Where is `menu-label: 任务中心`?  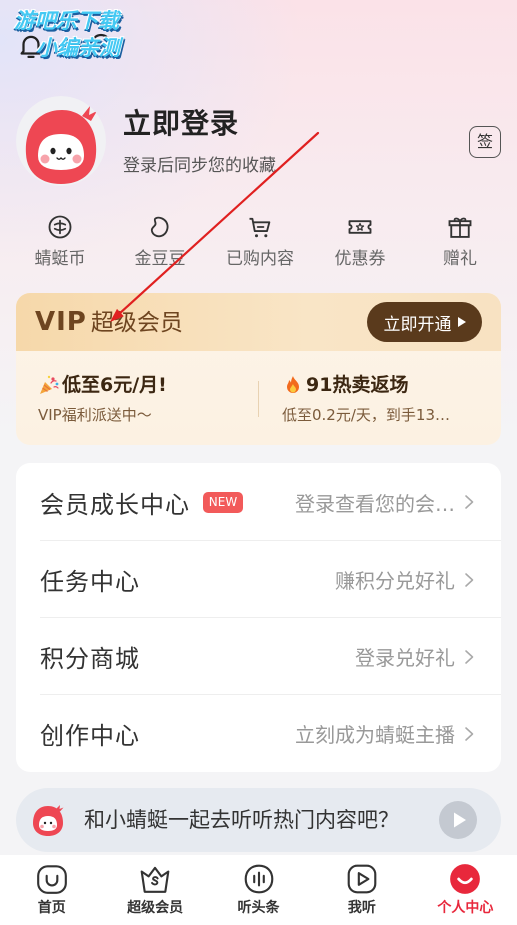 menu-label: 任务中心 is located at coordinates (90, 582).